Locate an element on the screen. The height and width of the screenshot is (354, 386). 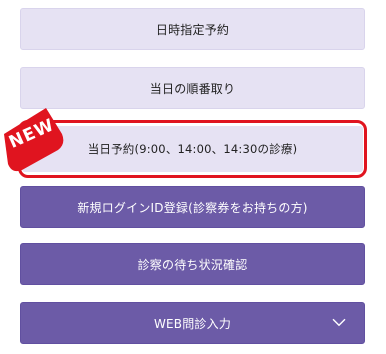
wait-status-button: 診察の待ち状況確認 is located at coordinates (192, 264).